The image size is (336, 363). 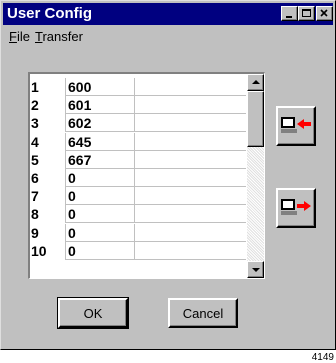 I want to click on menu-file: File, so click(x=19, y=37).